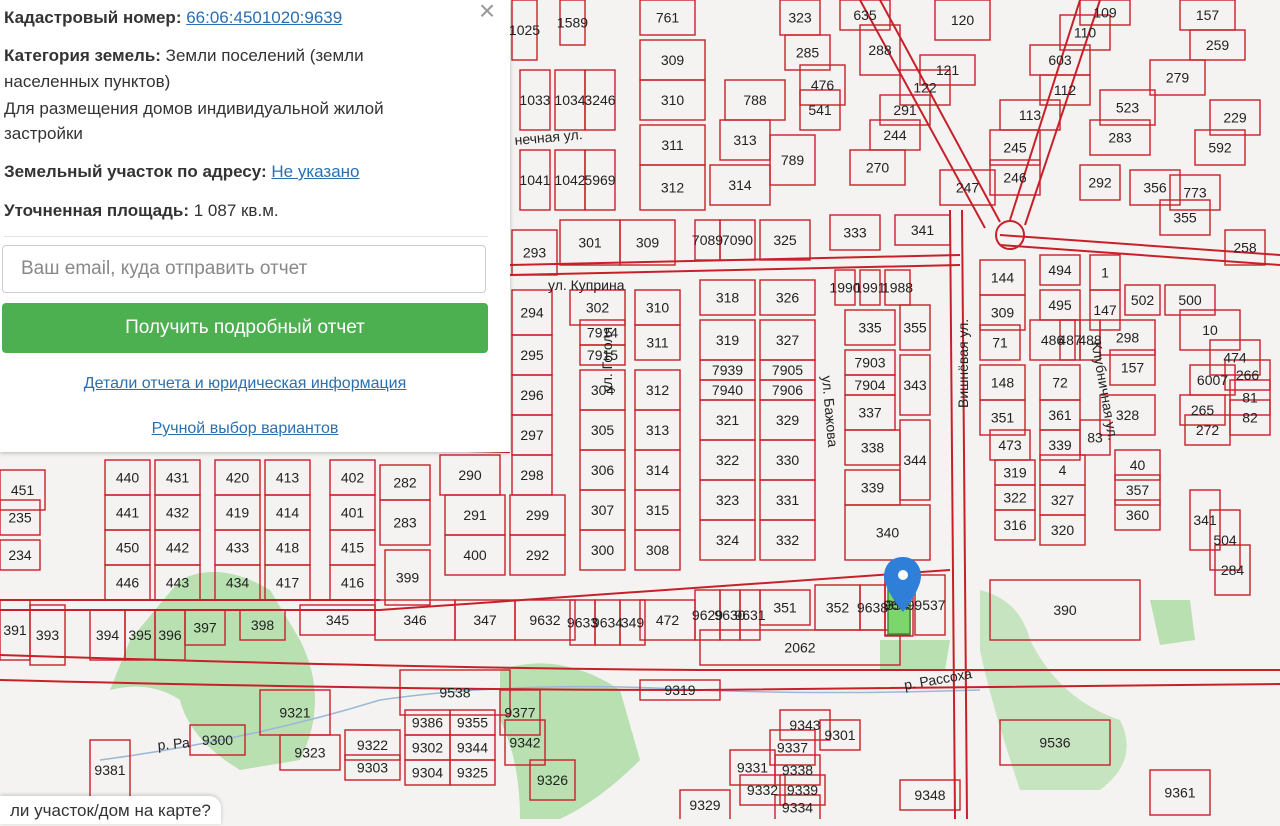 The height and width of the screenshot is (826, 1280). Describe the element at coordinates (470, 475) in the screenshot. I see `parcel-number: 290` at that location.